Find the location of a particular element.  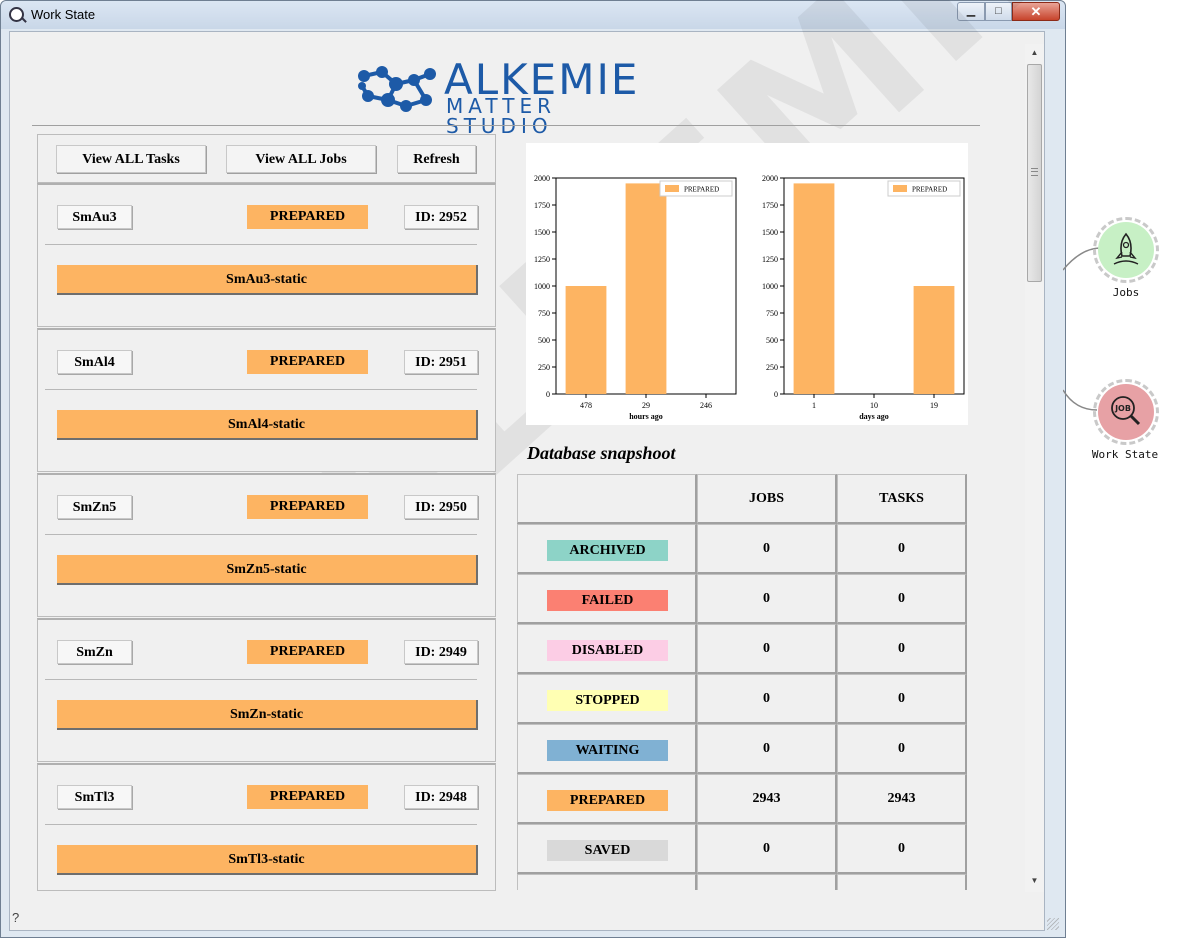

scroll-thumb is located at coordinates (1034, 173).